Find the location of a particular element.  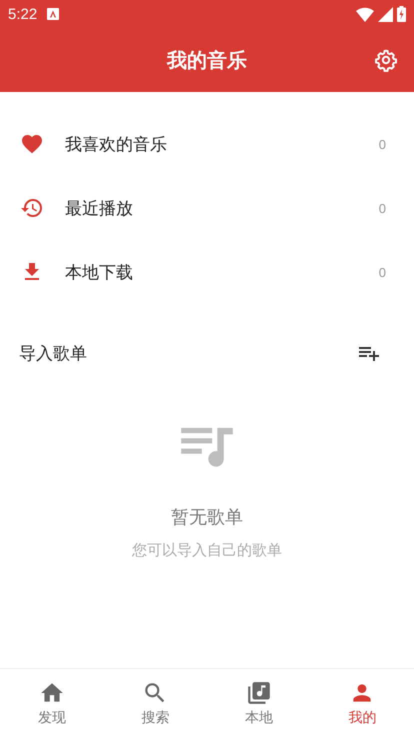

library-row: 我喜欢的音乐 0 is located at coordinates (207, 144).